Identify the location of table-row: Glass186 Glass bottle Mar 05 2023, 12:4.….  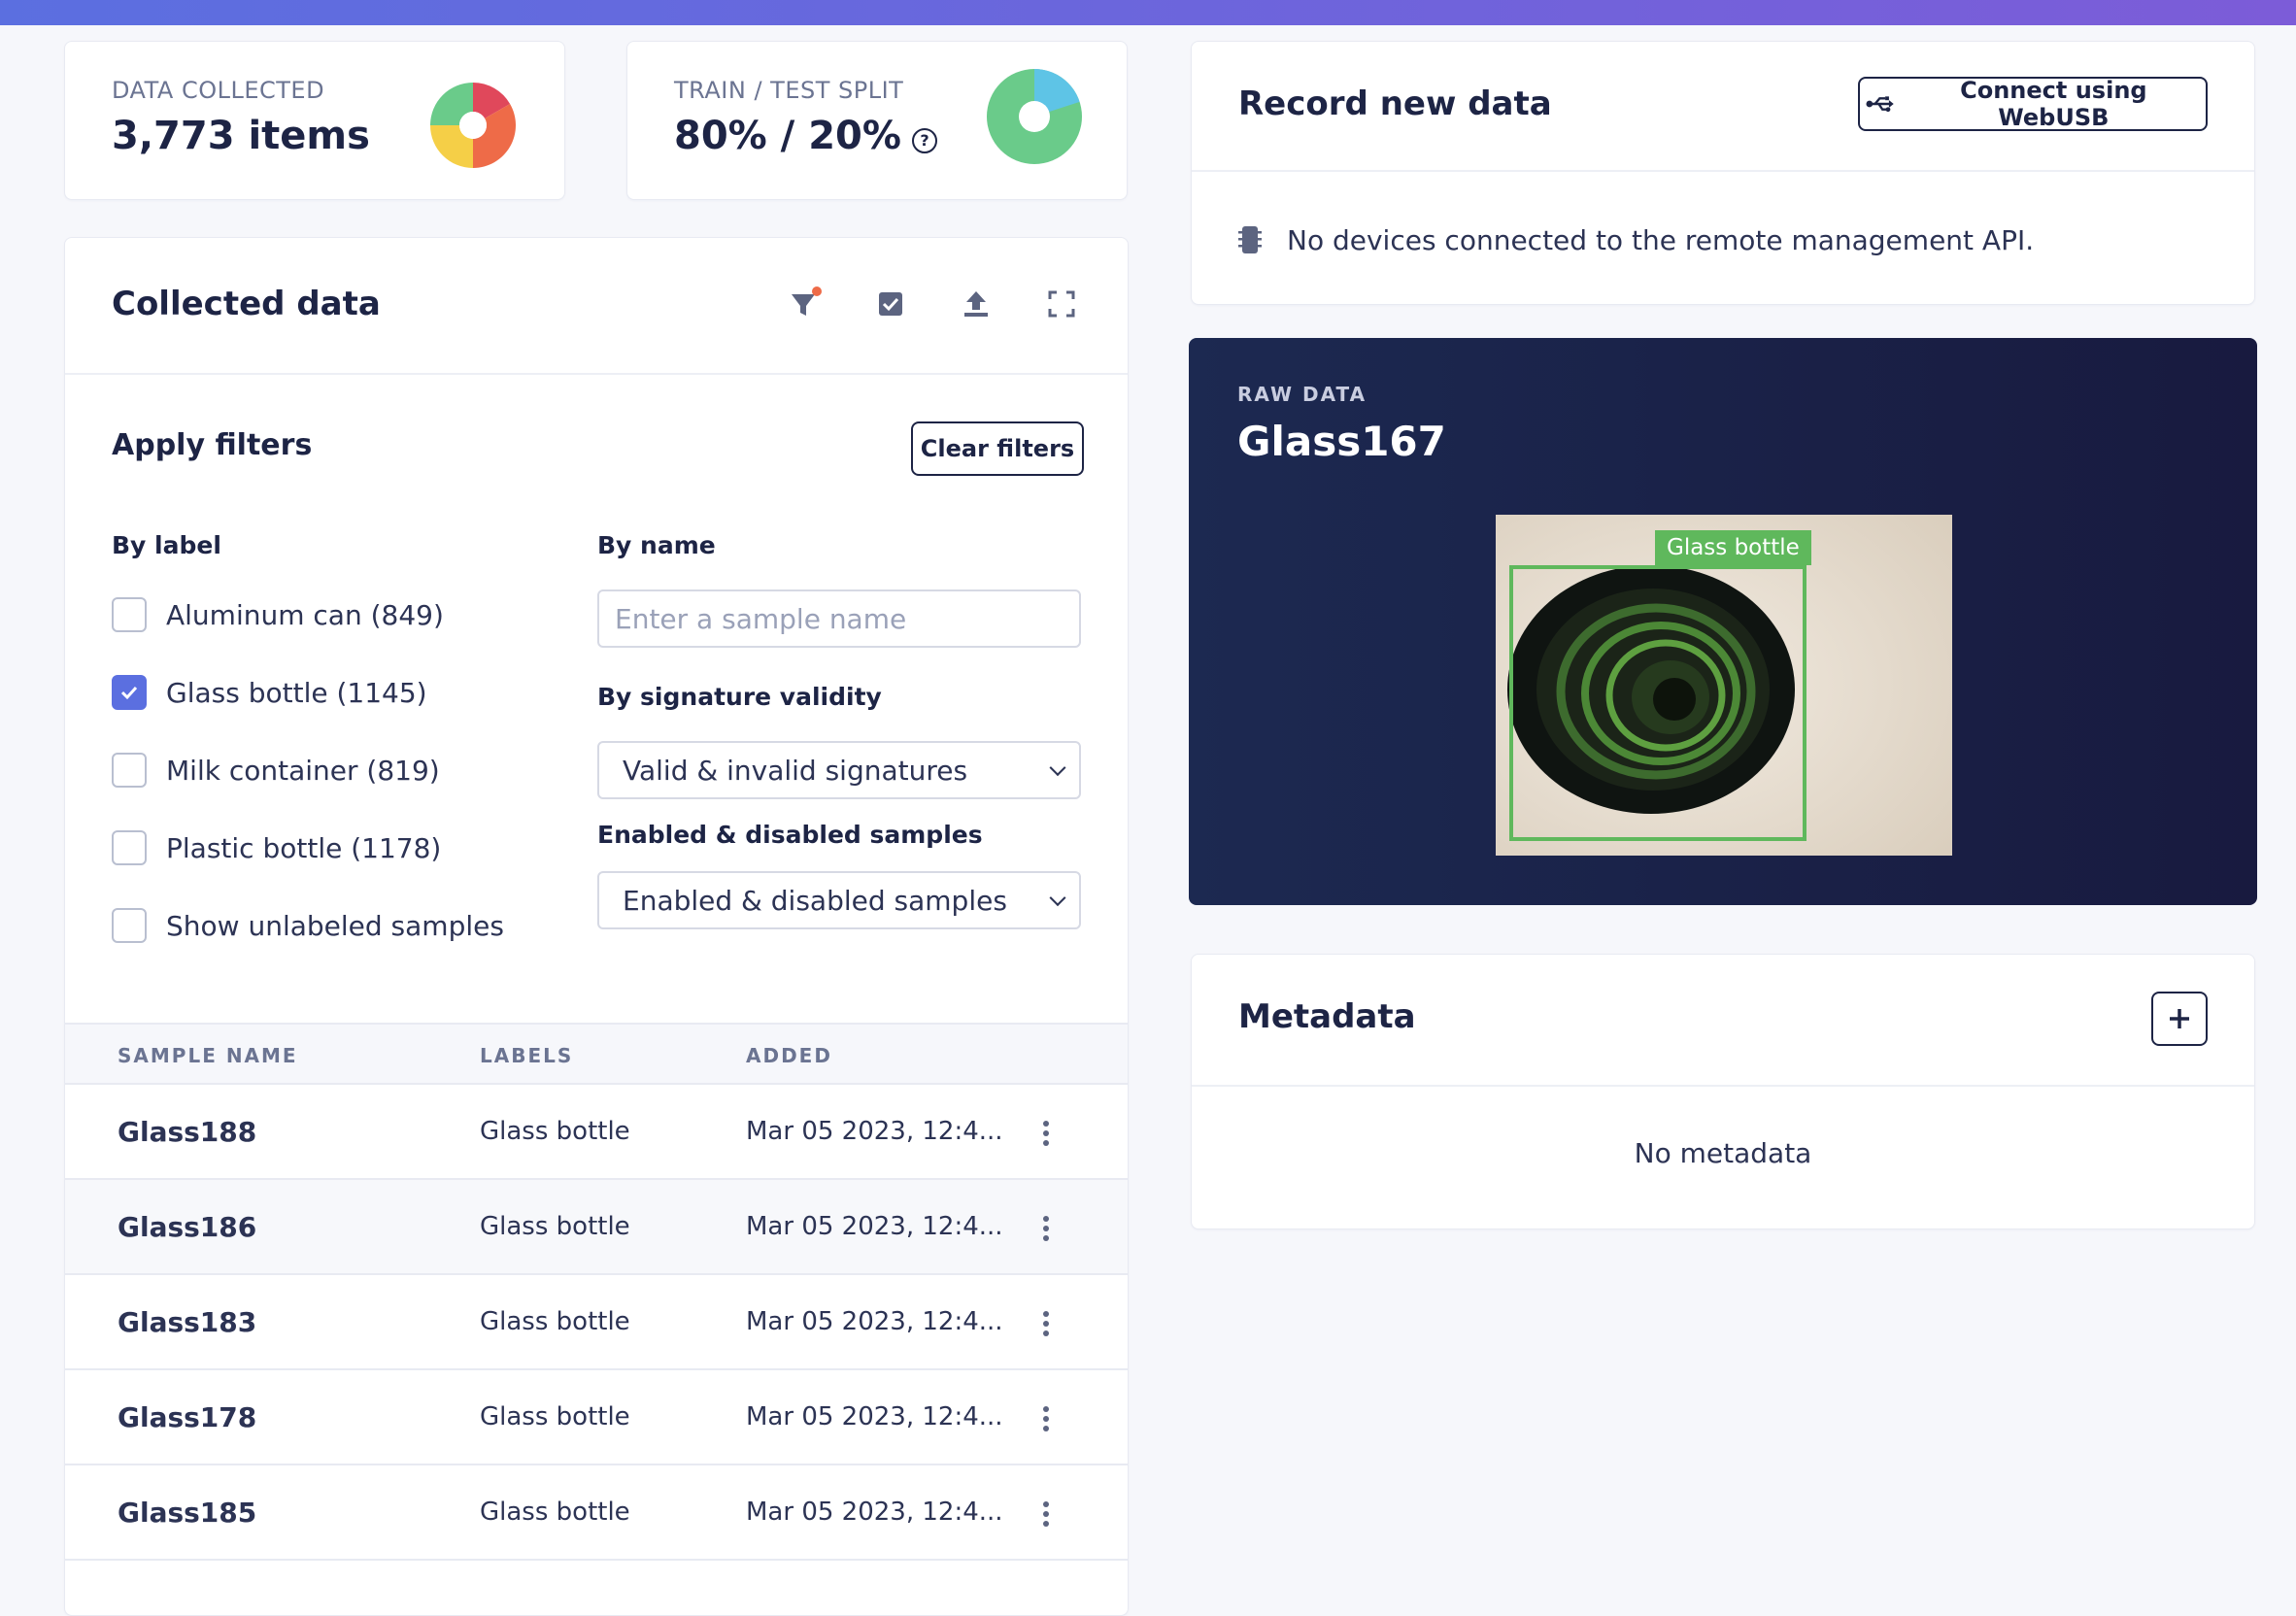
(596, 1227).